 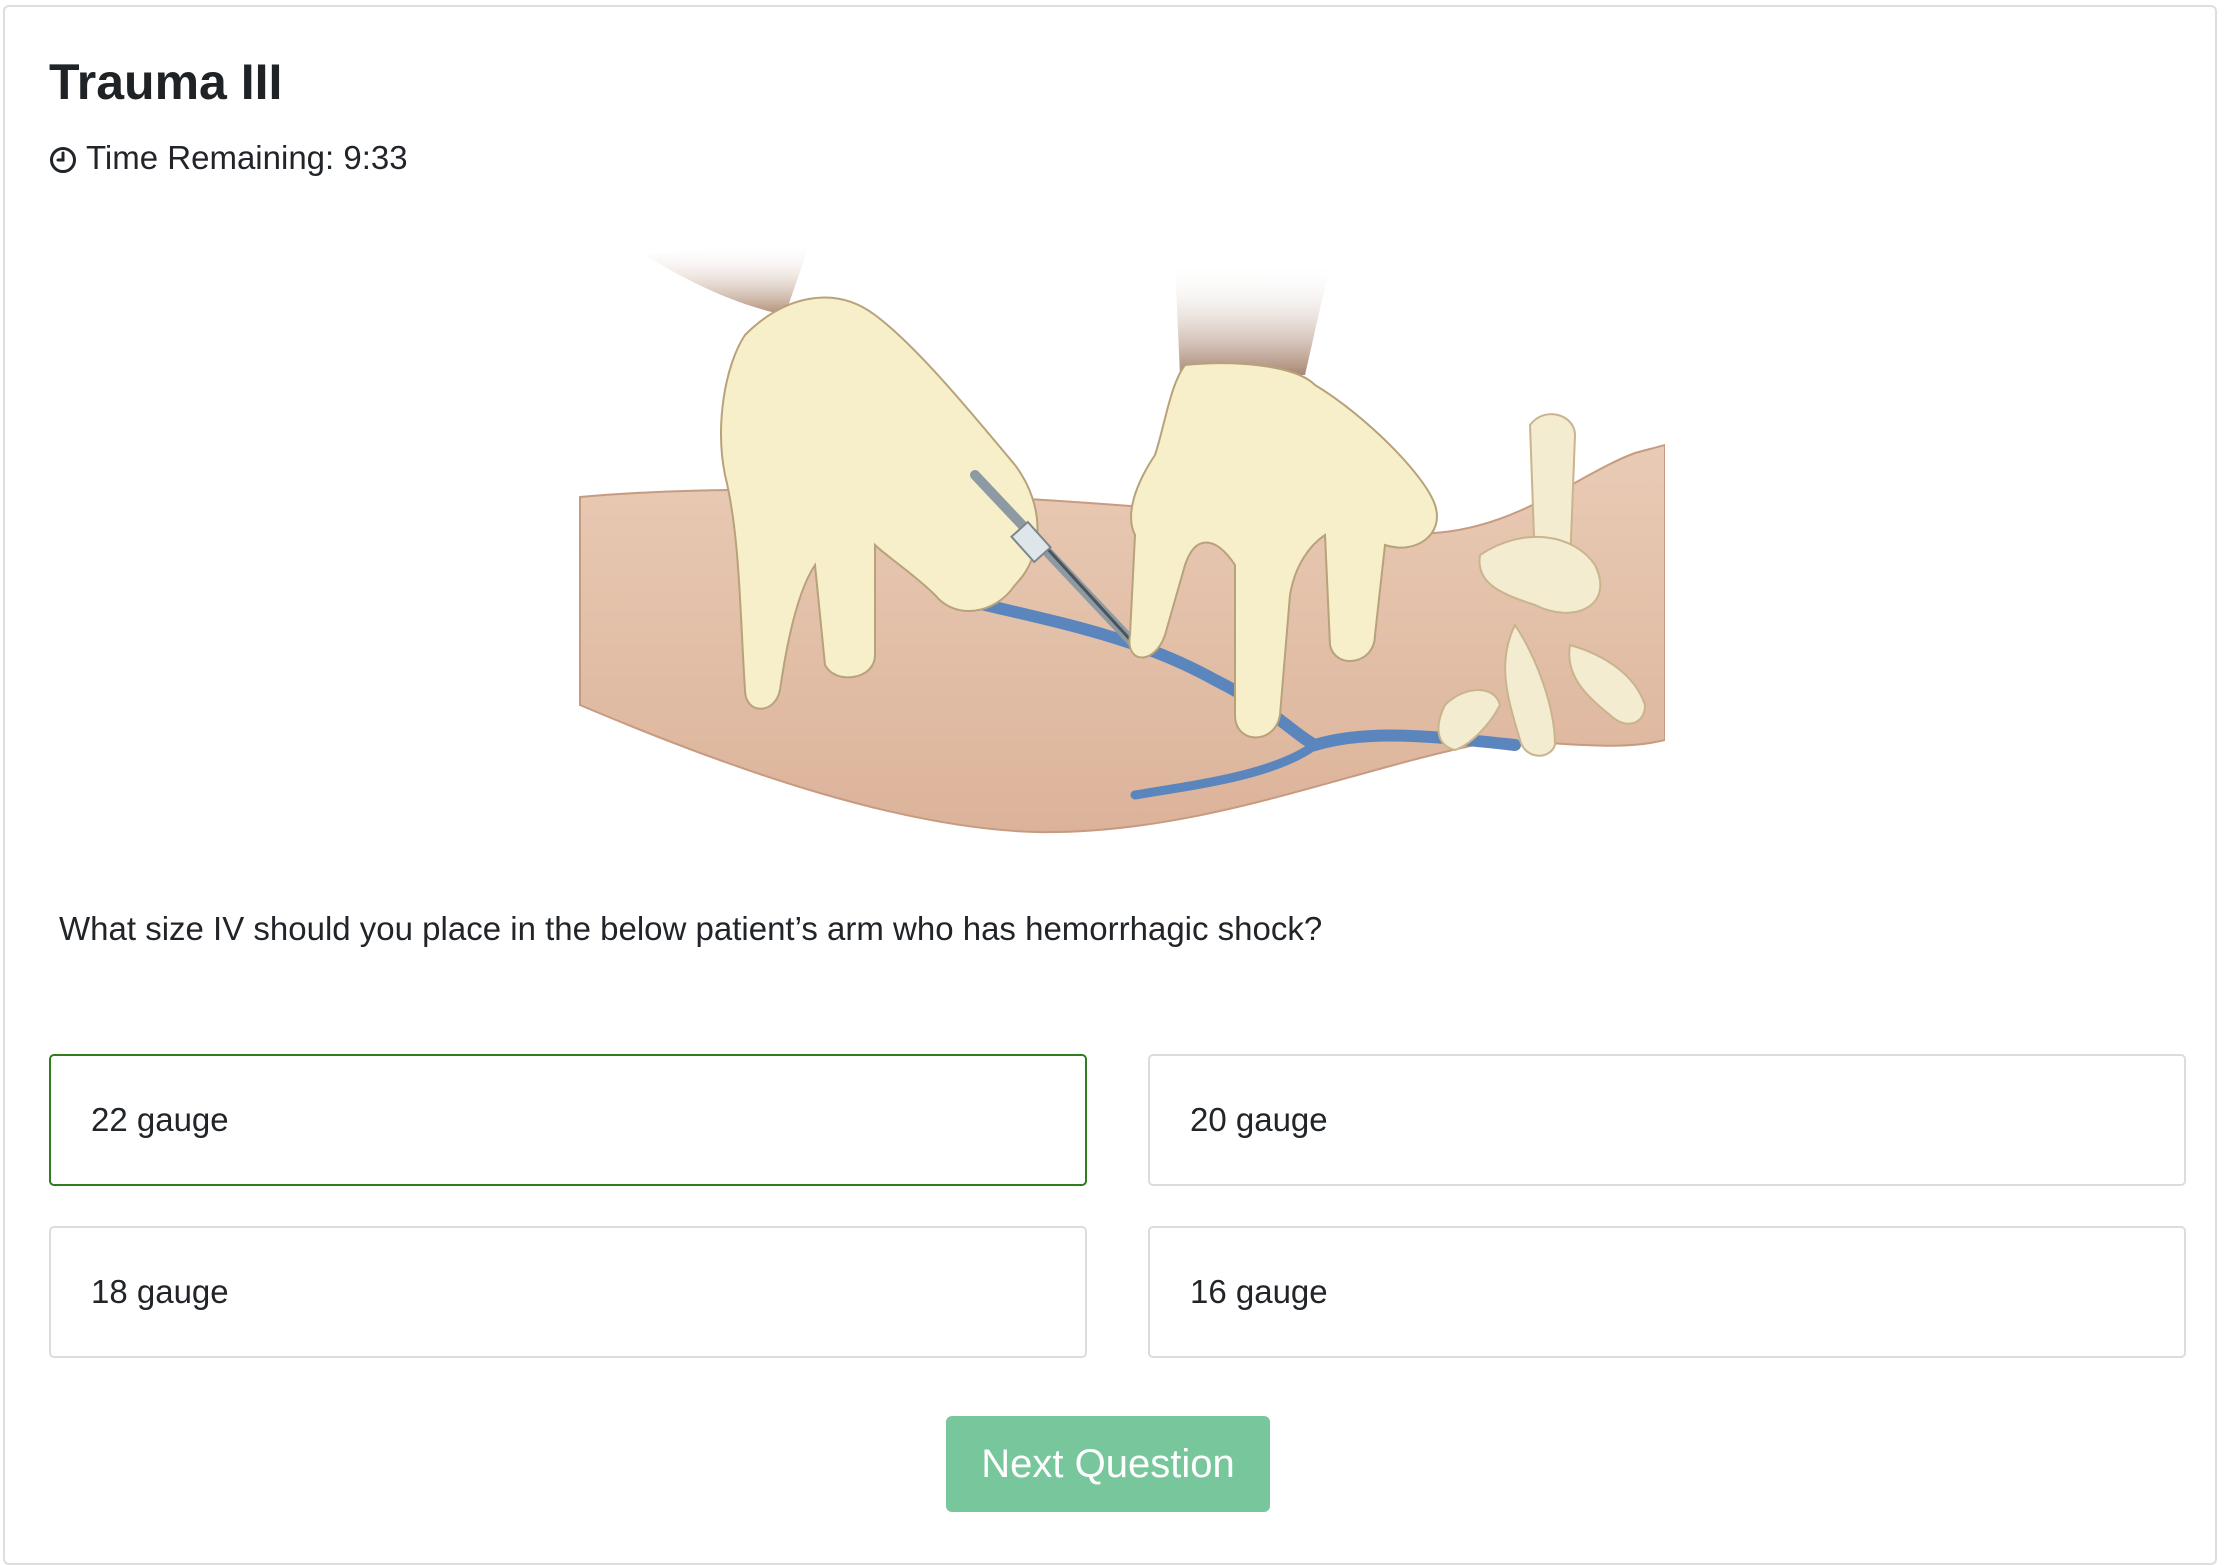 What do you see at coordinates (160, 1291) in the screenshot?
I see `answer-label: 18 gauge` at bounding box center [160, 1291].